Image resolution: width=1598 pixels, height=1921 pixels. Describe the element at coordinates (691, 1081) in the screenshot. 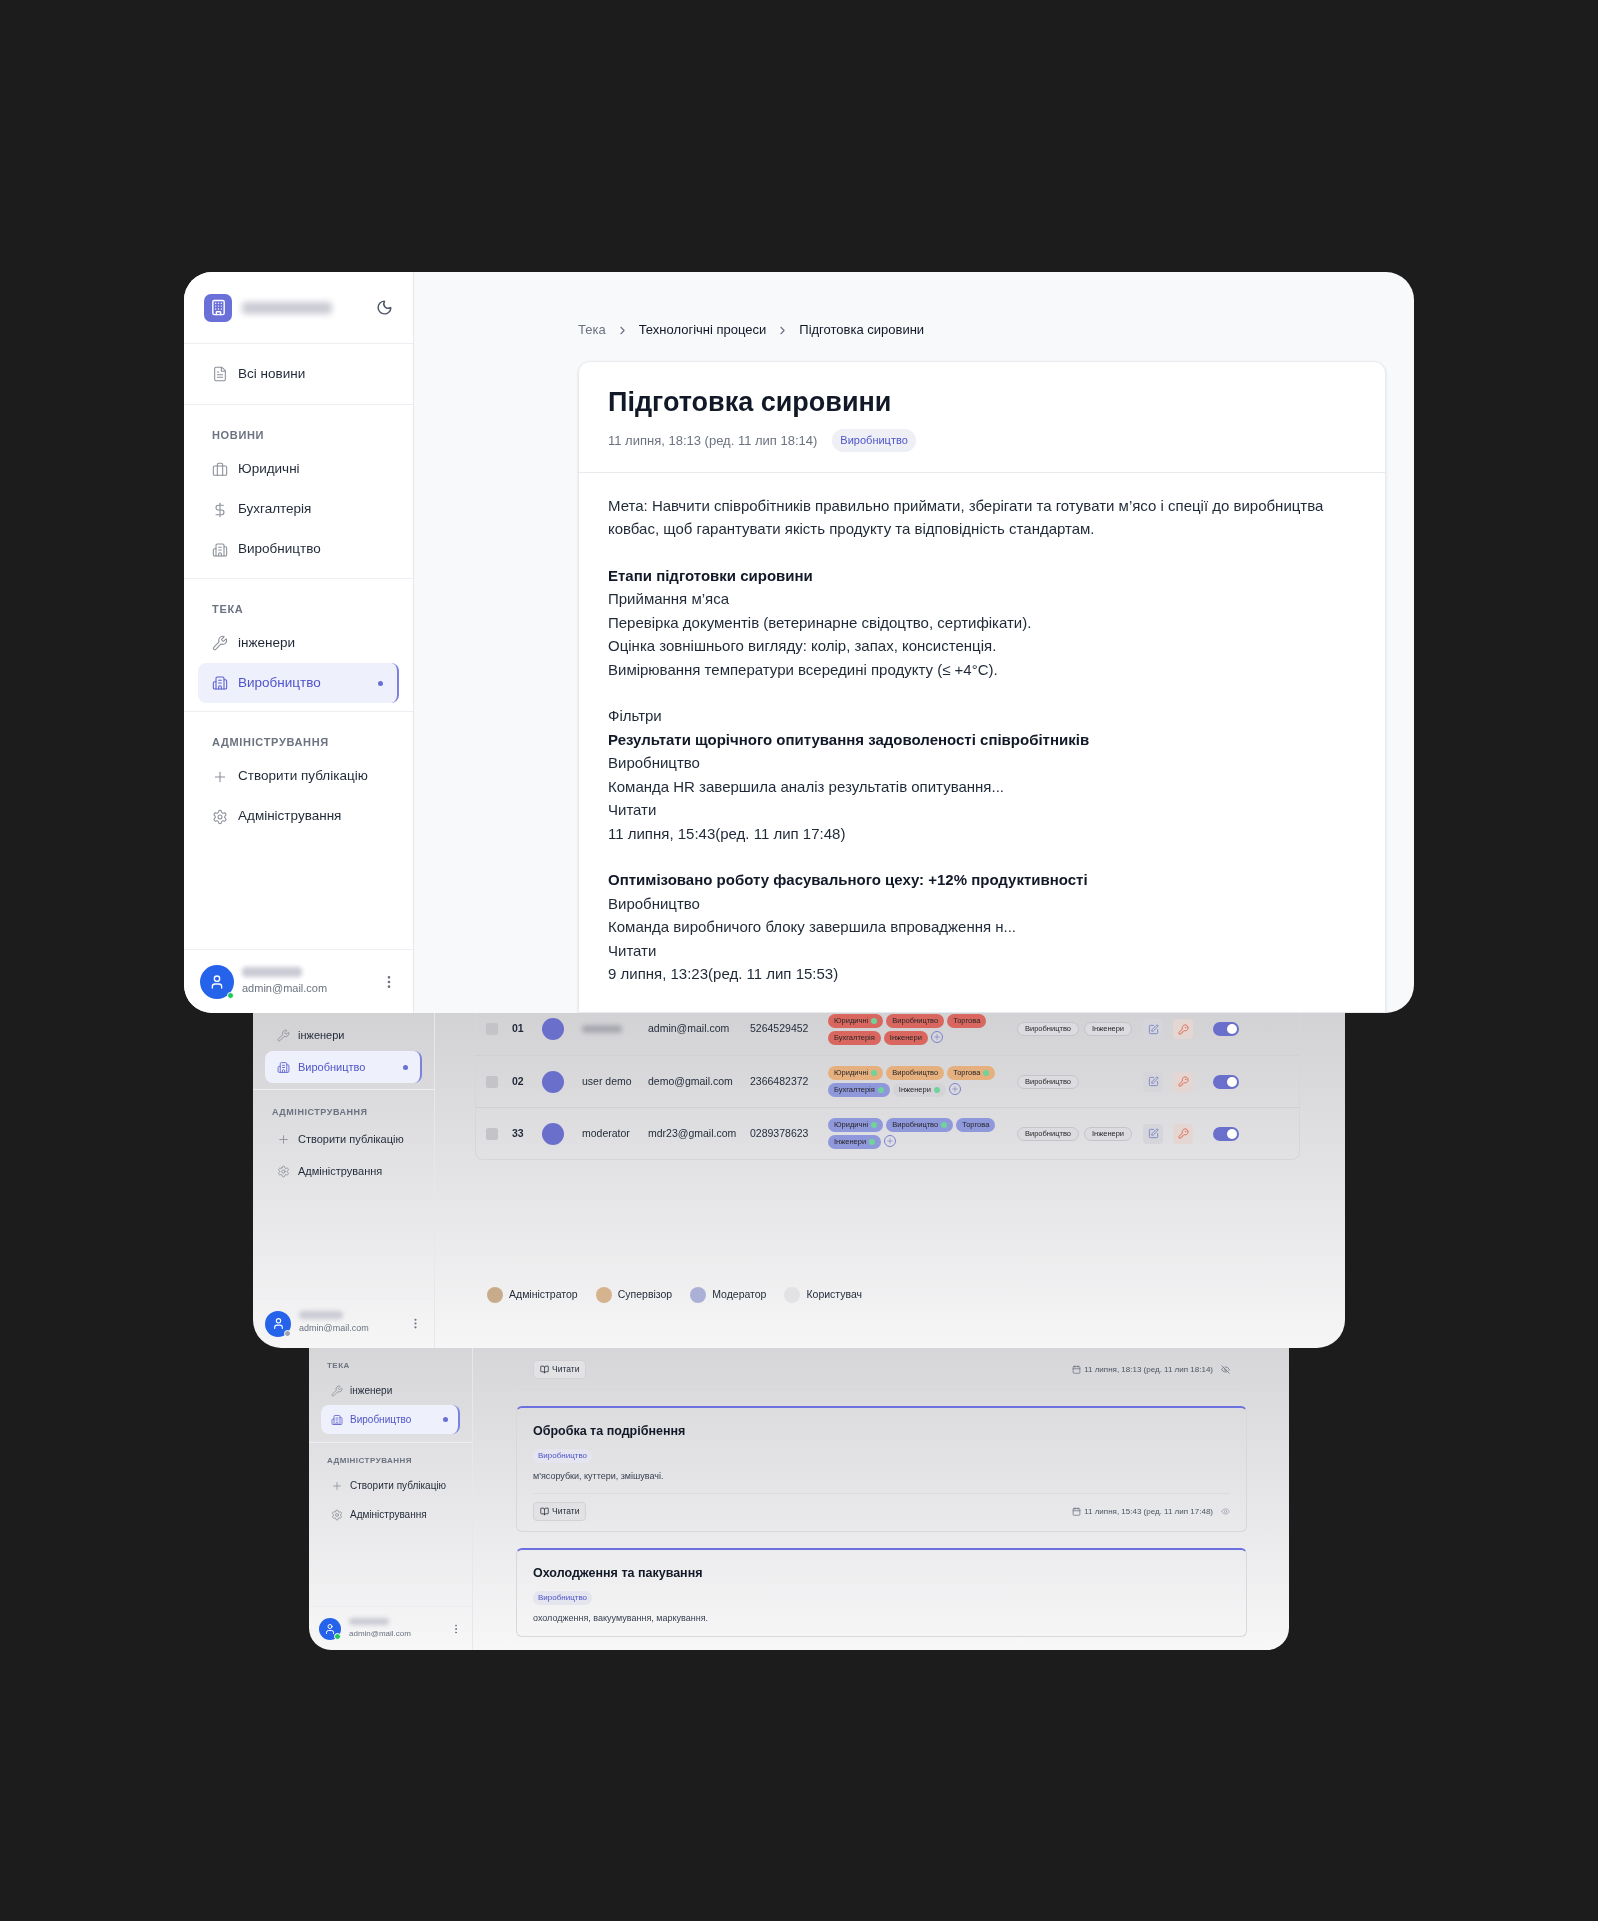

I see `user-email: demo@gmail.com` at that location.